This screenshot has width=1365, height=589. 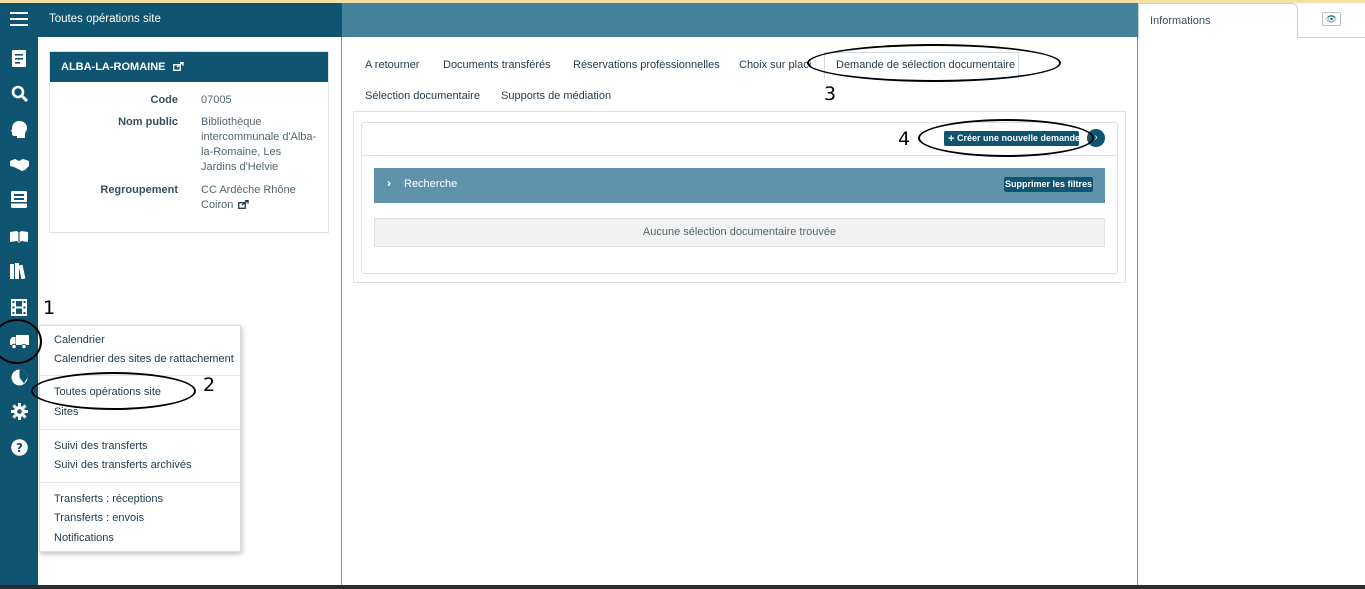 I want to click on page-title: Toutes opérations site, so click(x=105, y=19).